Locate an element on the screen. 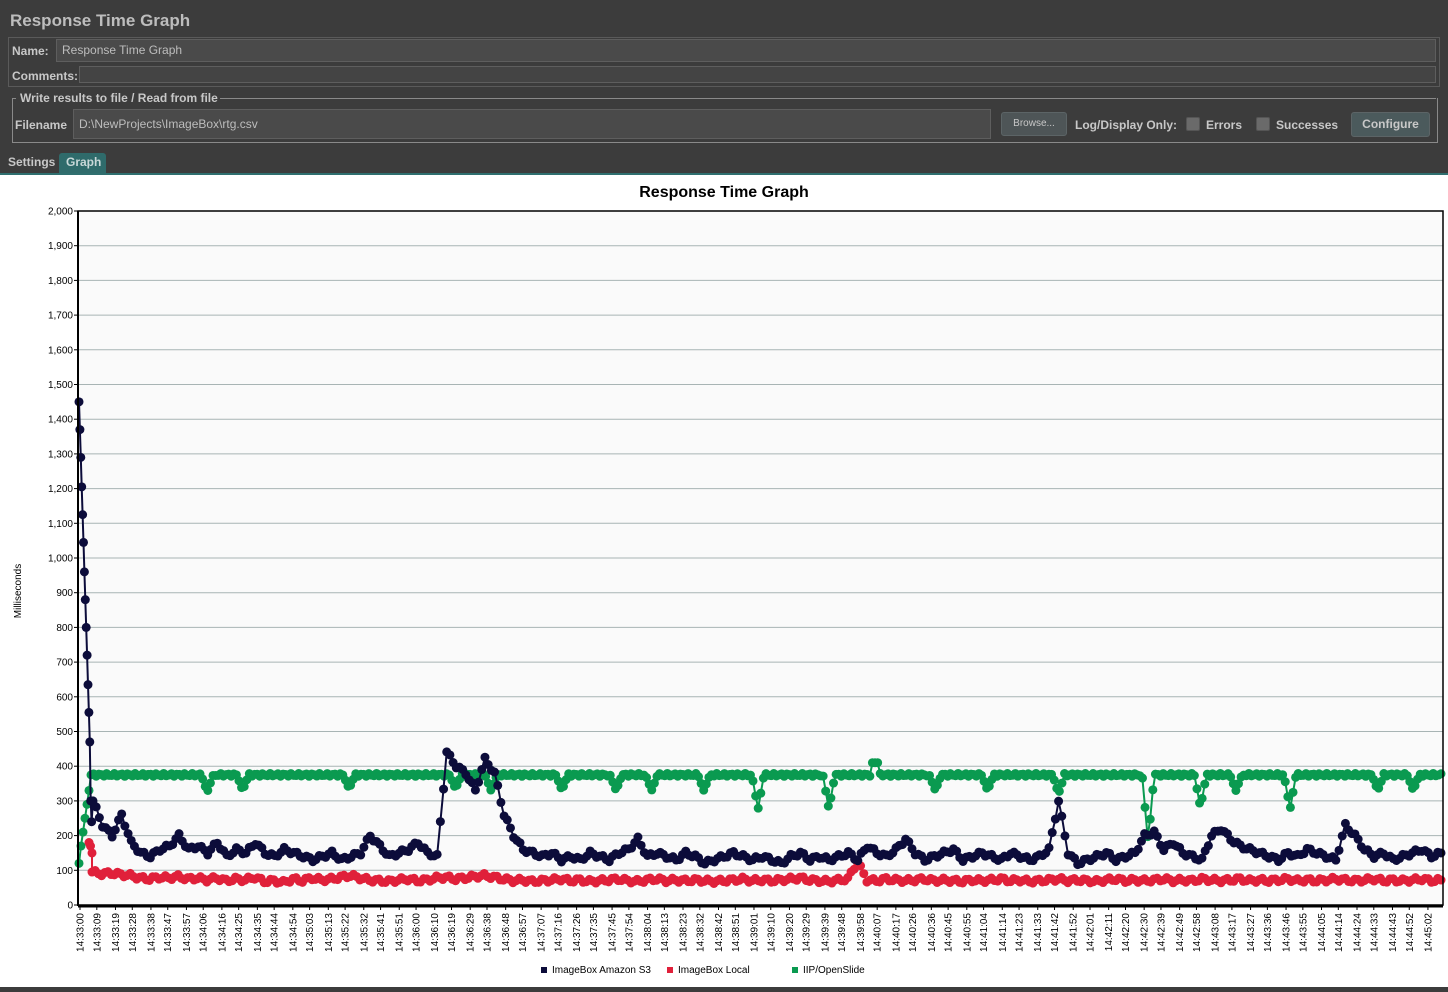 The width and height of the screenshot is (1448, 992). comments-label: Comments: is located at coordinates (45, 76).